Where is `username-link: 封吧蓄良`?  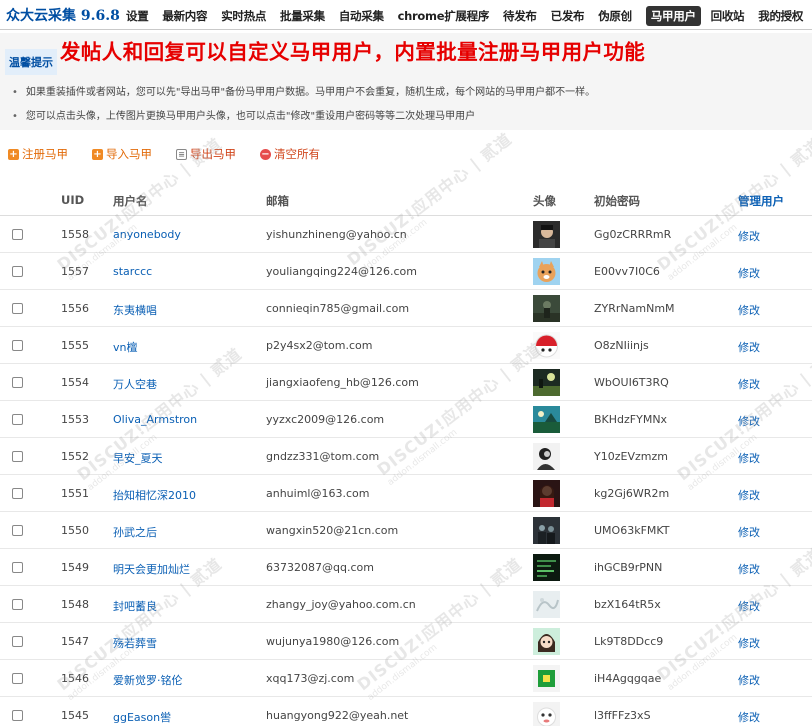 username-link: 封吧蓄良 is located at coordinates (135, 606).